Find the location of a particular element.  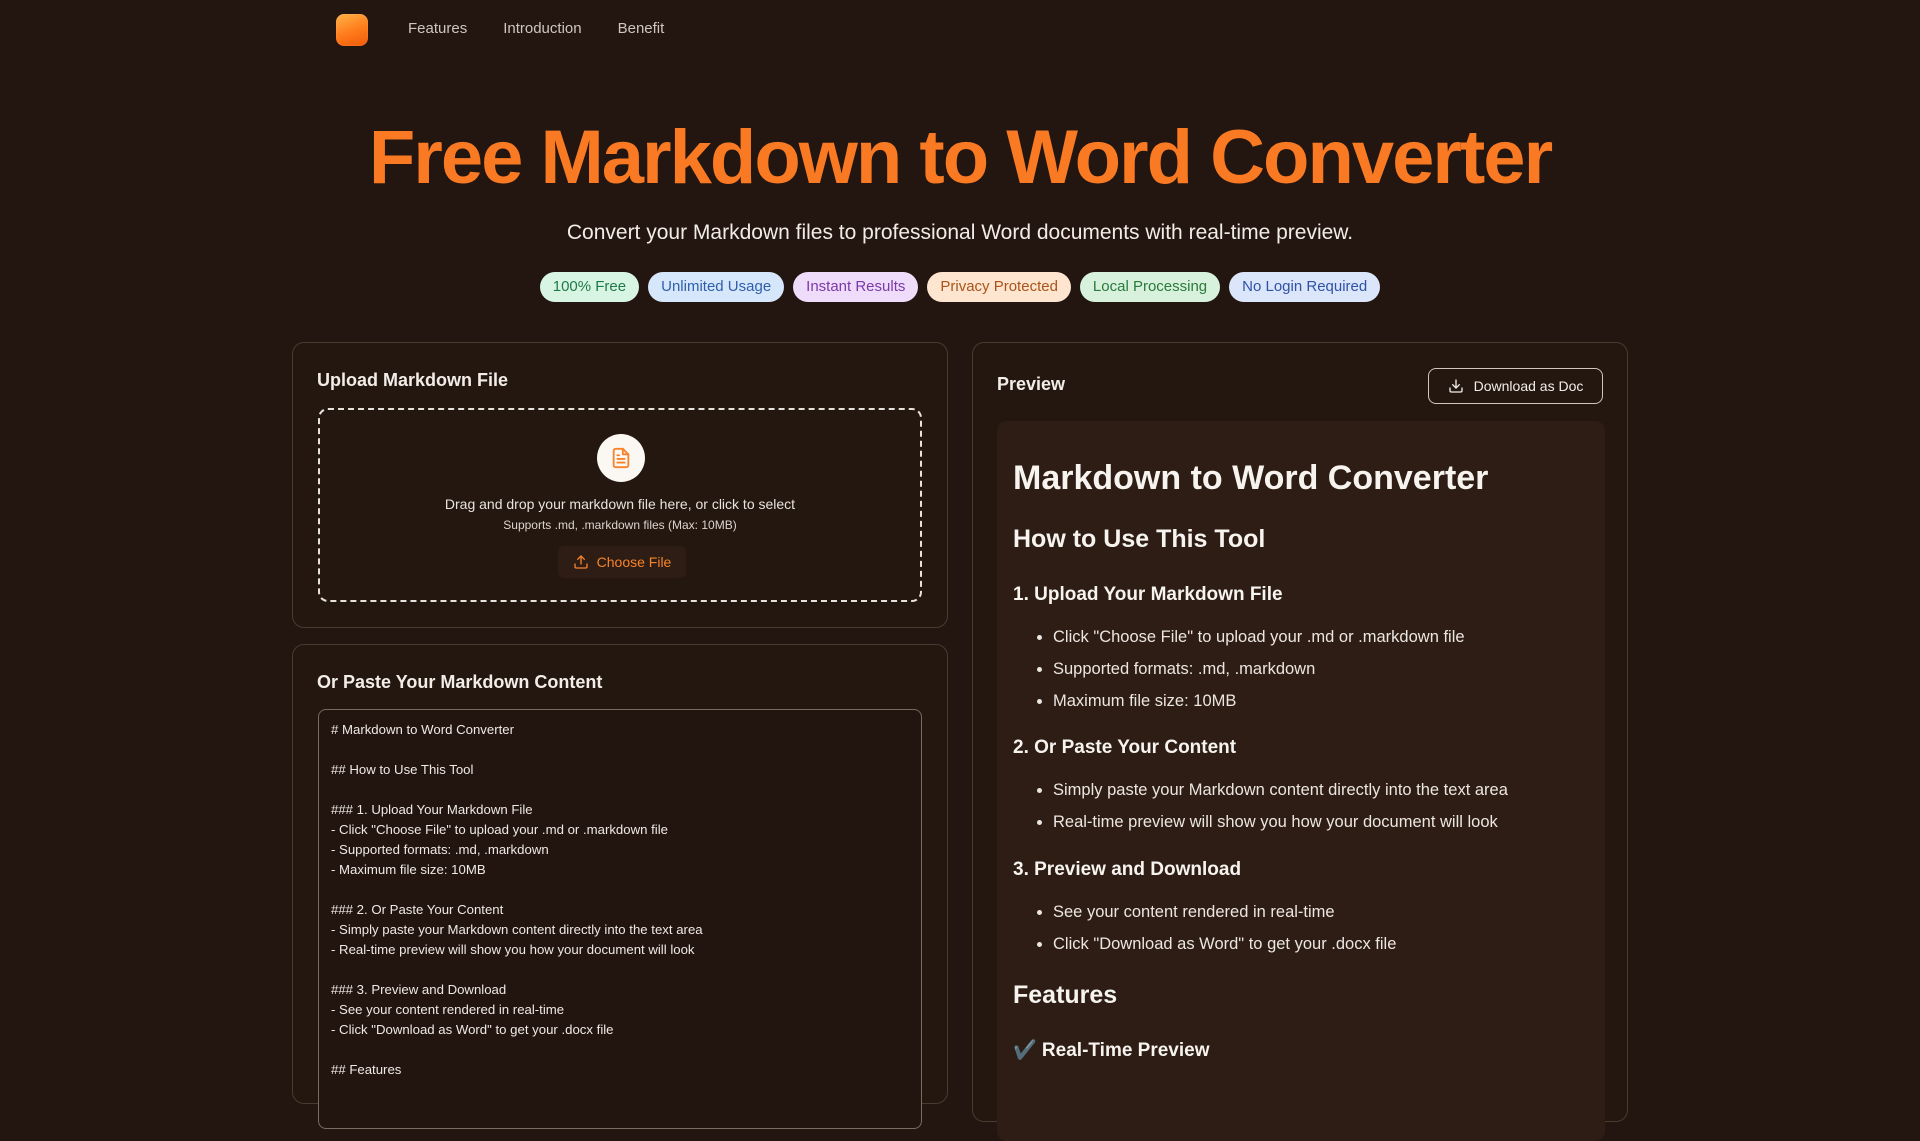

nav-link-introduction: Introduction is located at coordinates (542, 28).